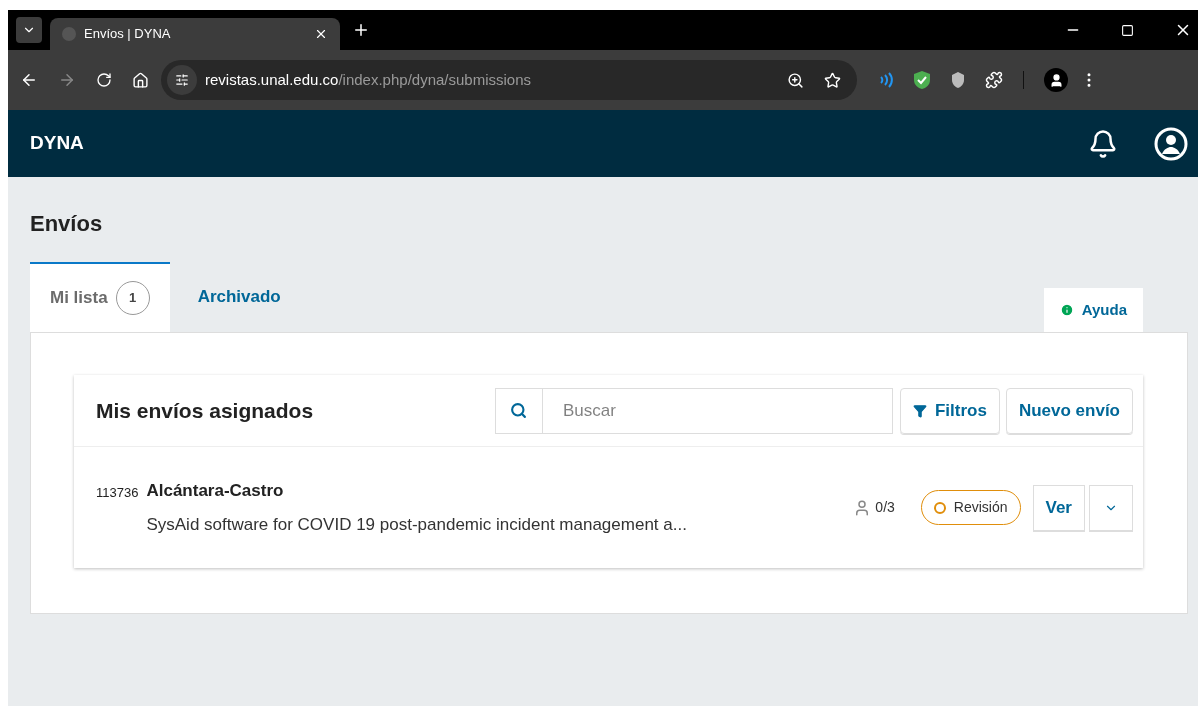  I want to click on search-field: Buscar, so click(717, 410).